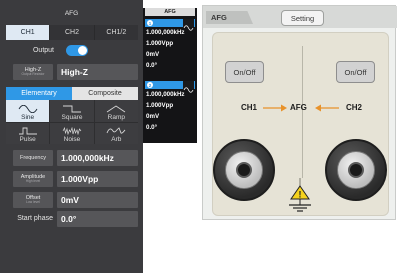 Image resolution: width=400 pixels, height=273 pixels. What do you see at coordinates (97, 158) in the screenshot?
I see `frequency-value-field: 1.000,000kHz` at bounding box center [97, 158].